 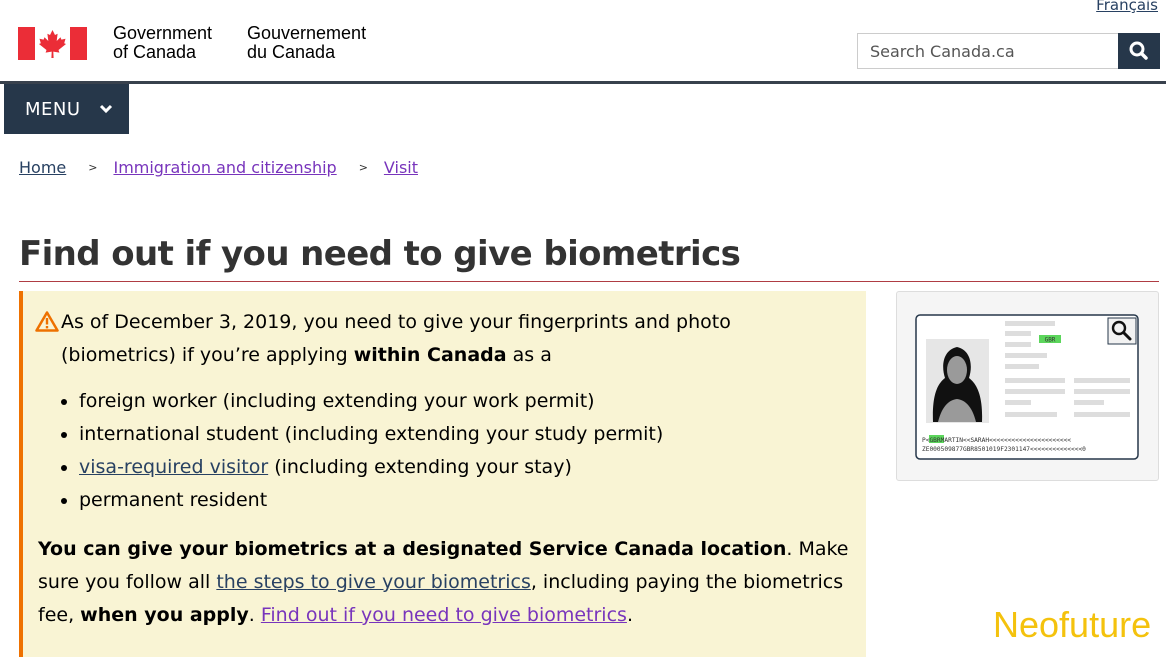 I want to click on breadcrumb: Home > Immigration and citizenship > Visit, so click(x=218, y=167).